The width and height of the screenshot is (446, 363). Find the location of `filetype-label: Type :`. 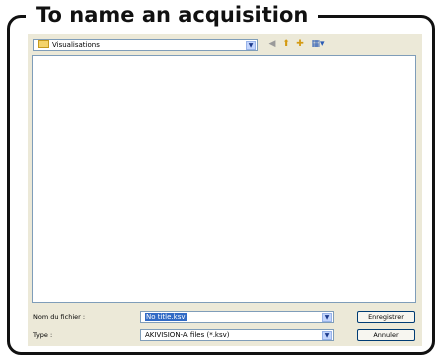

filetype-label: Type : is located at coordinates (43, 335).